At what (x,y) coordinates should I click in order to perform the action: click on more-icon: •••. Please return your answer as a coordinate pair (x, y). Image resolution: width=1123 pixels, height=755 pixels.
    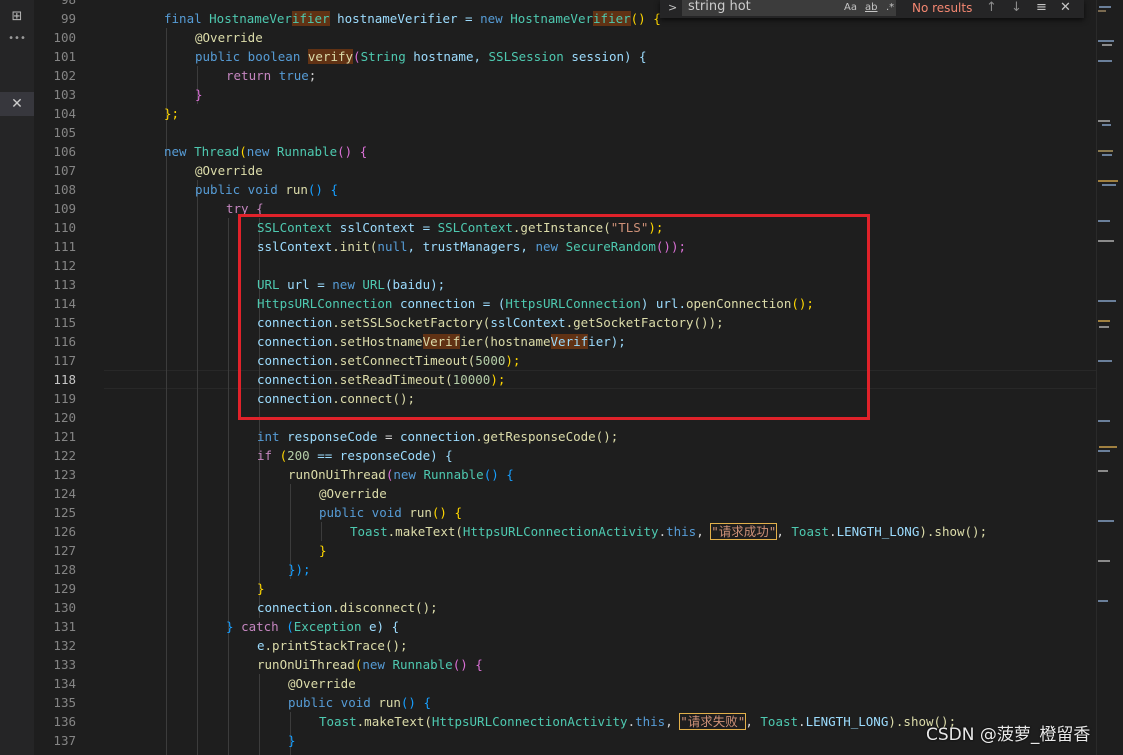
    Looking at the image, I should click on (17, 39).